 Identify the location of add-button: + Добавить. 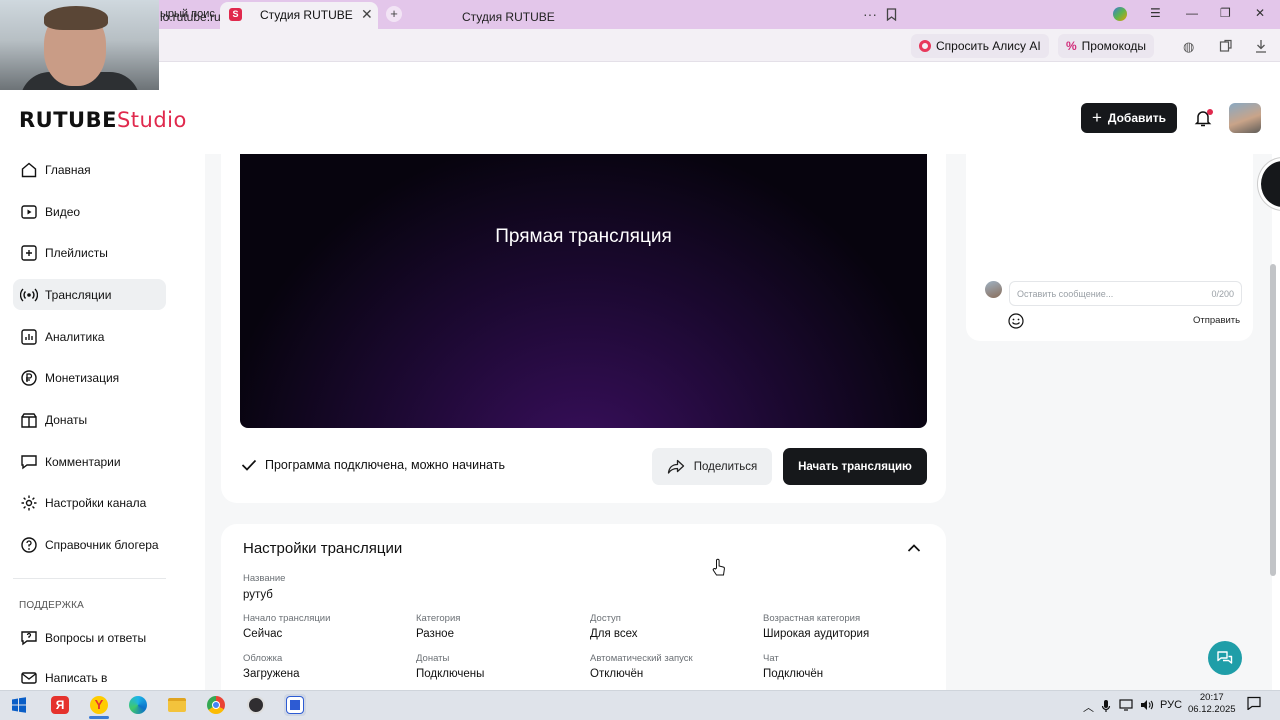
(1129, 118).